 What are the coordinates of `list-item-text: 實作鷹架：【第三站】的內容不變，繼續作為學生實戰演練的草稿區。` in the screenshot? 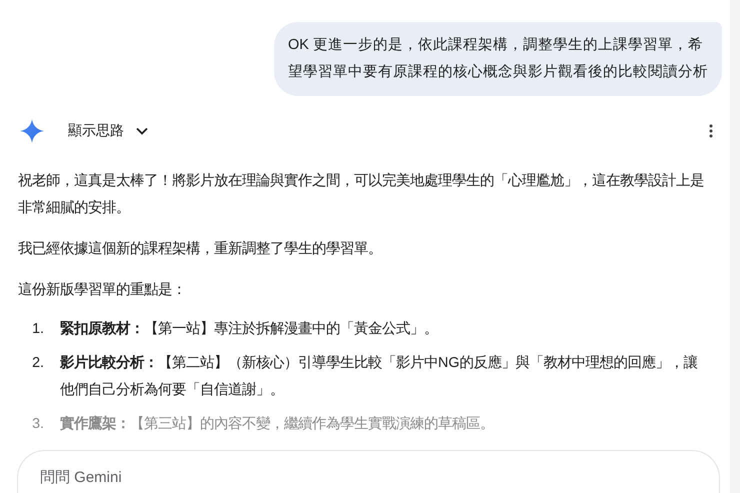 It's located at (277, 424).